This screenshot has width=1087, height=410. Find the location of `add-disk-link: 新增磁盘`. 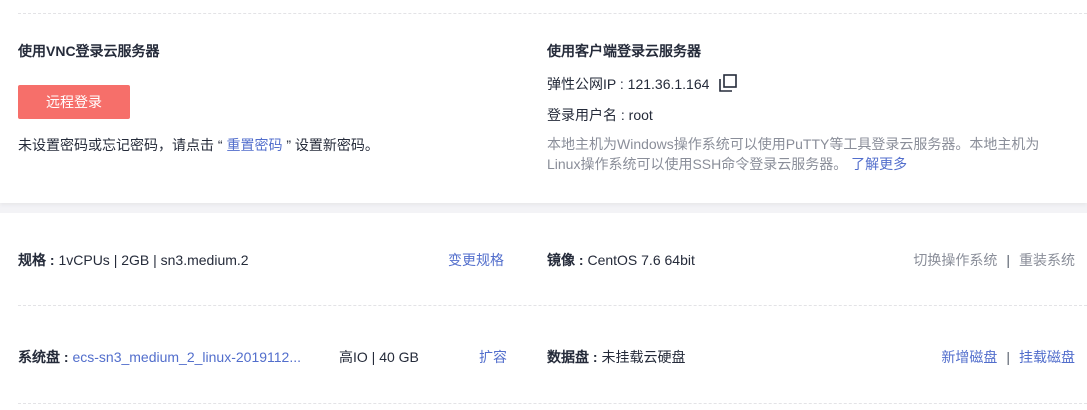

add-disk-link: 新增磁盘 is located at coordinates (969, 357).